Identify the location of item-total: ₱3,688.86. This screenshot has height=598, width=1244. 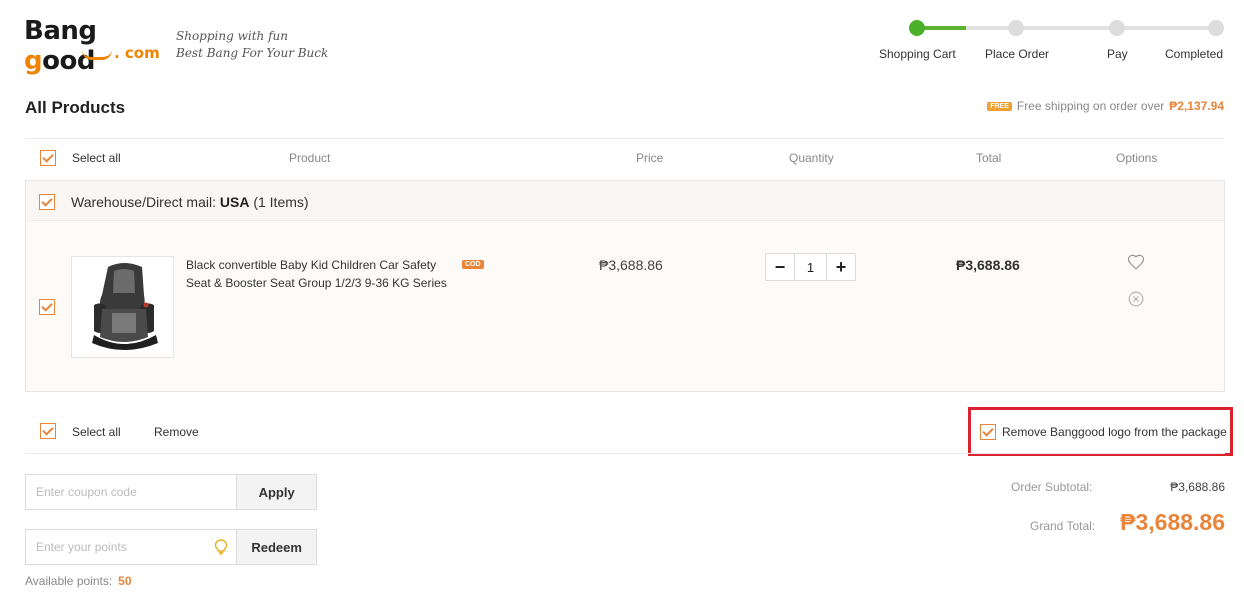
(988, 265).